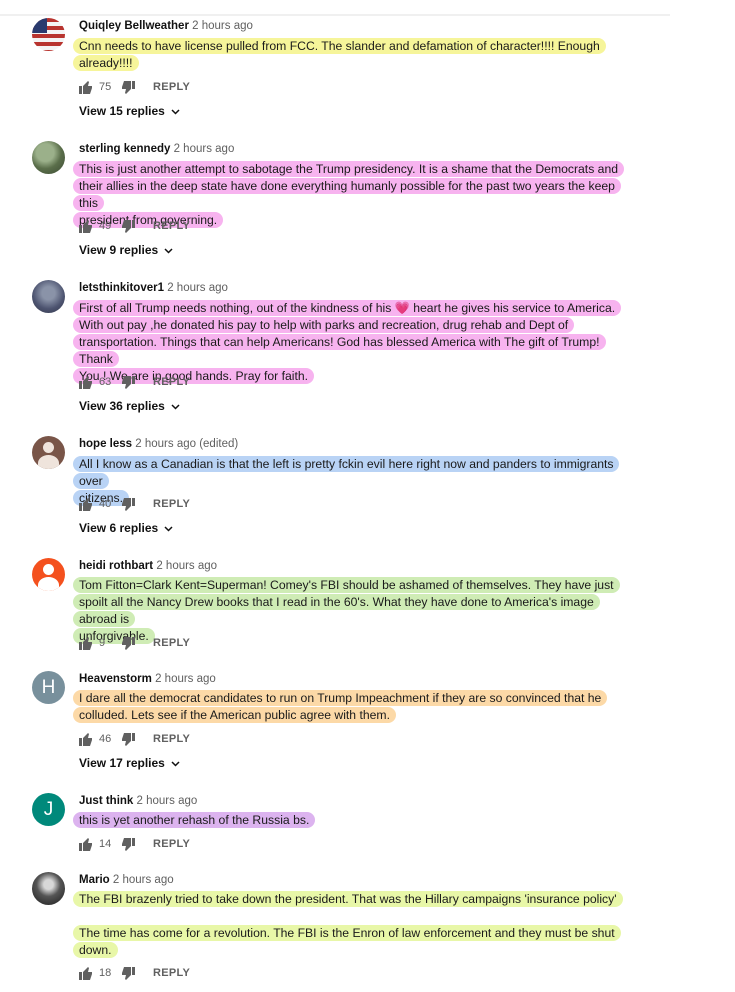 This screenshot has height=992, width=735. Describe the element at coordinates (48, 452) in the screenshot. I see `default-avatar` at that location.